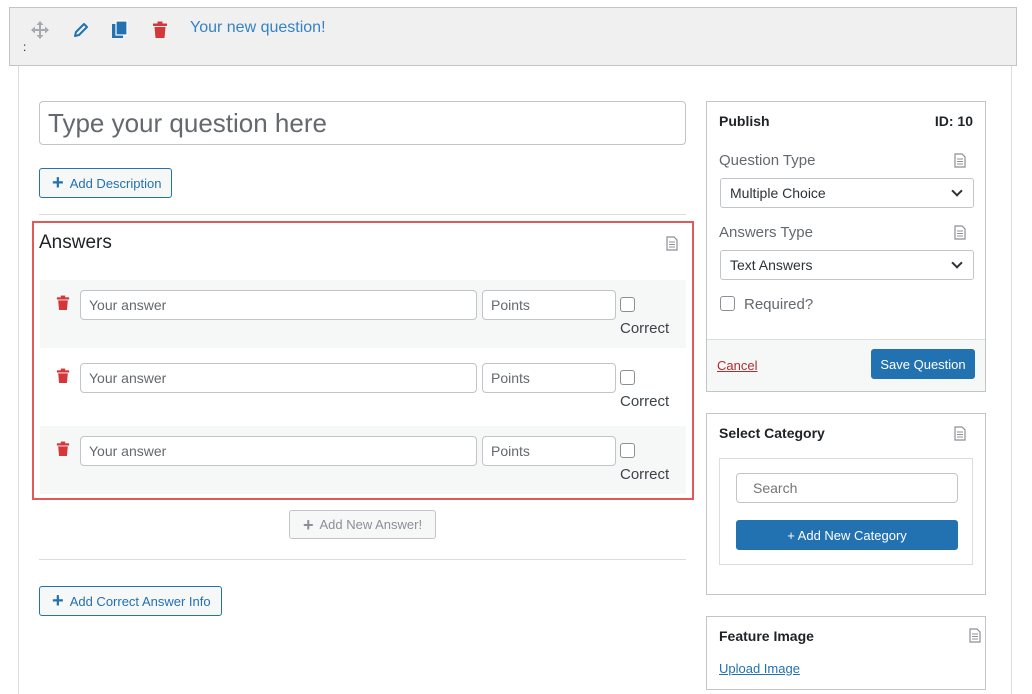  Describe the element at coordinates (771, 265) in the screenshot. I see `answers-type-value: Text Answers` at that location.